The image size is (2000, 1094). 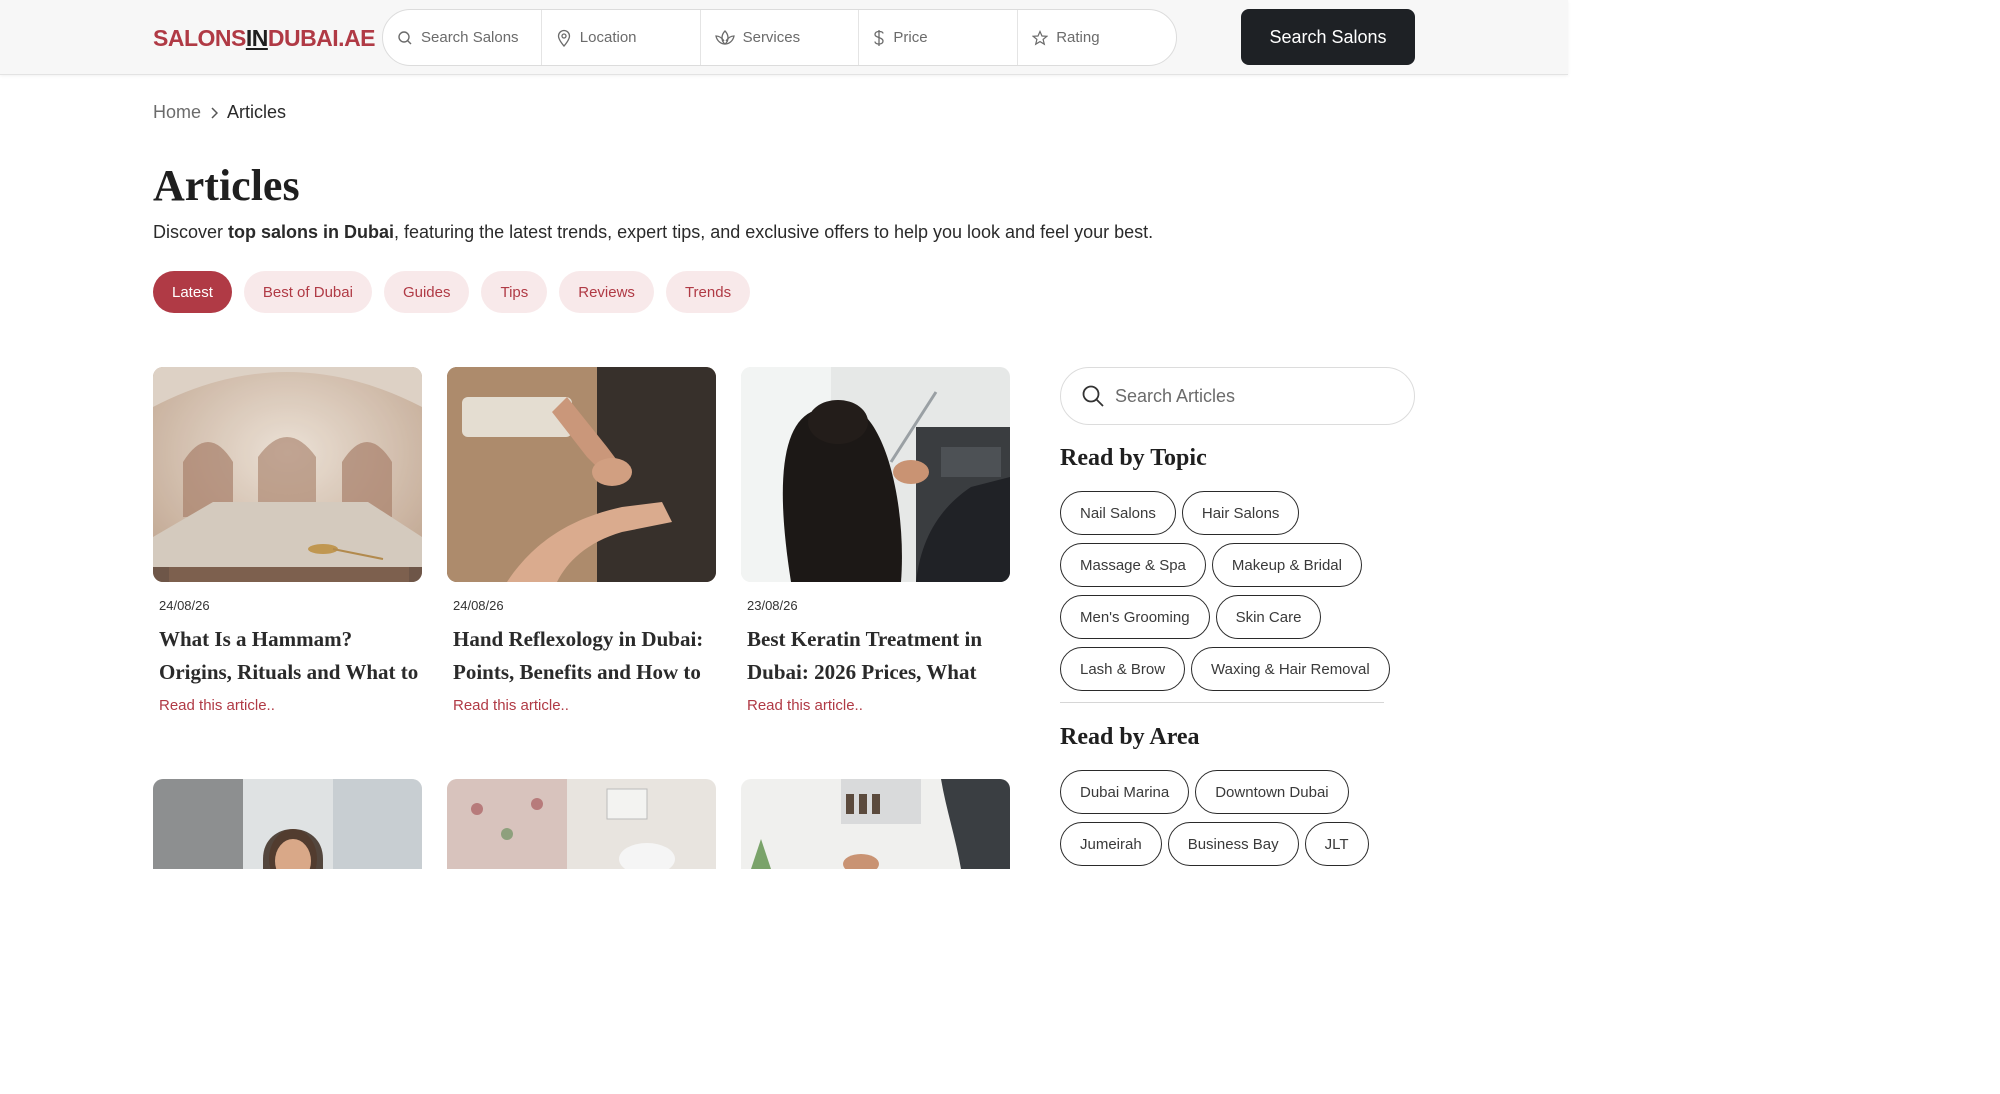 I want to click on article-image-manicure, so click(x=581, y=824).